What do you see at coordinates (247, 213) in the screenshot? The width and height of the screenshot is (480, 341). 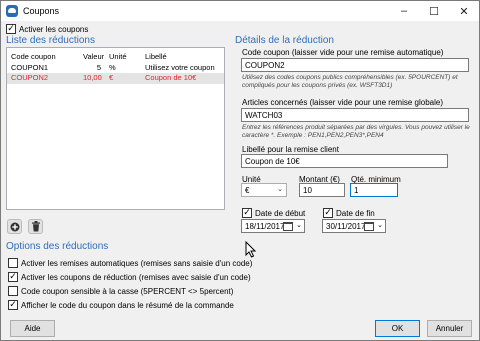 I see `start-date-checkbox: ✓` at bounding box center [247, 213].